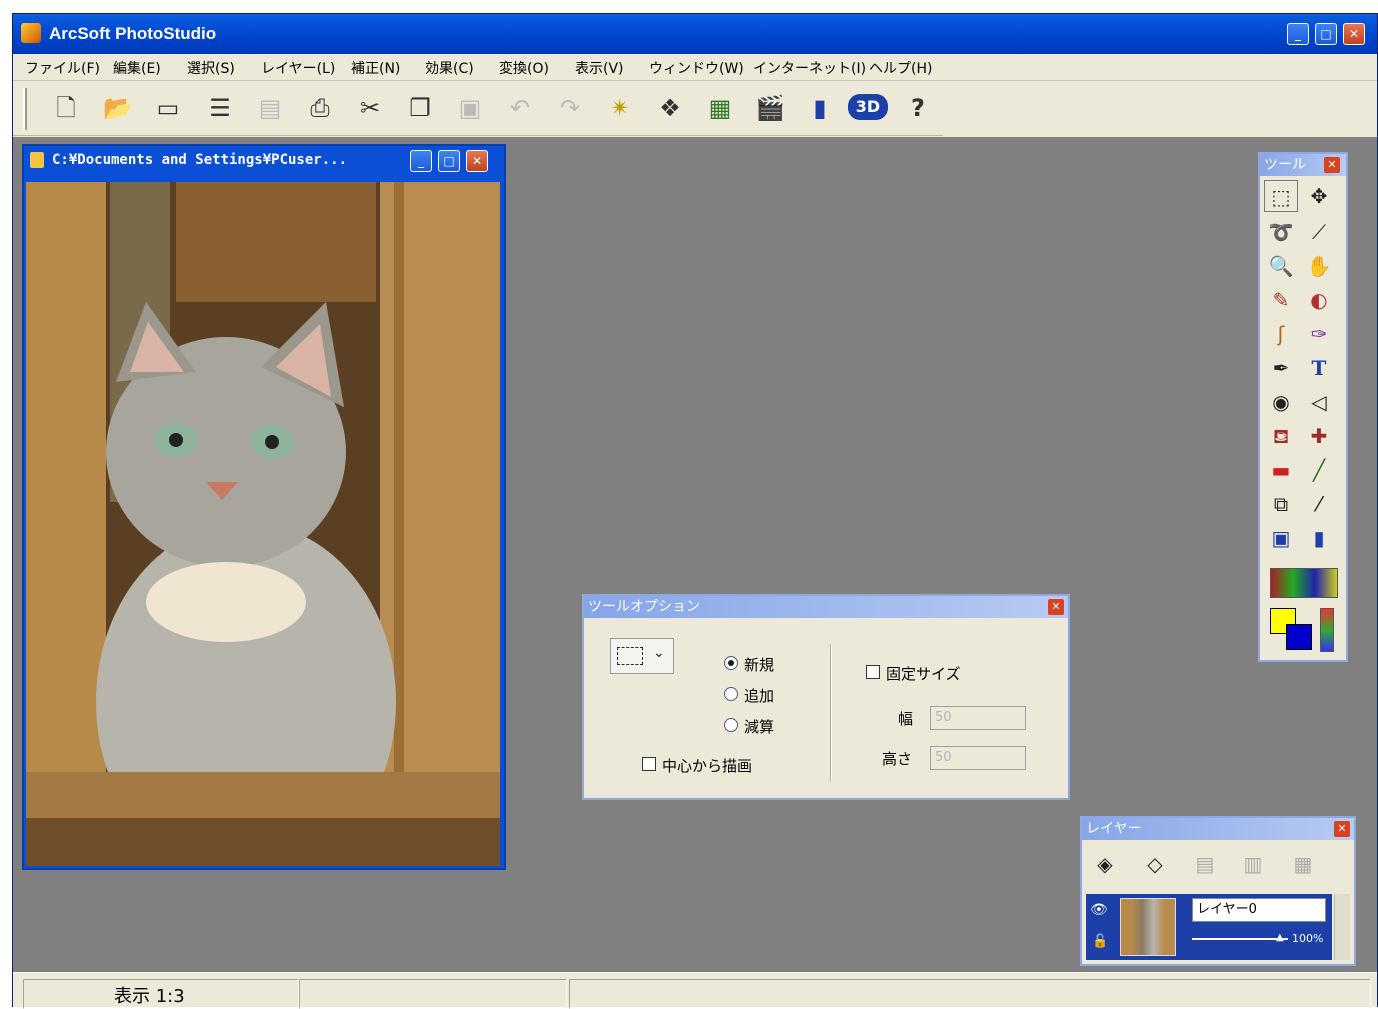 This screenshot has width=1378, height=1009. I want to click on new-icon: 🗋, so click(66, 108).